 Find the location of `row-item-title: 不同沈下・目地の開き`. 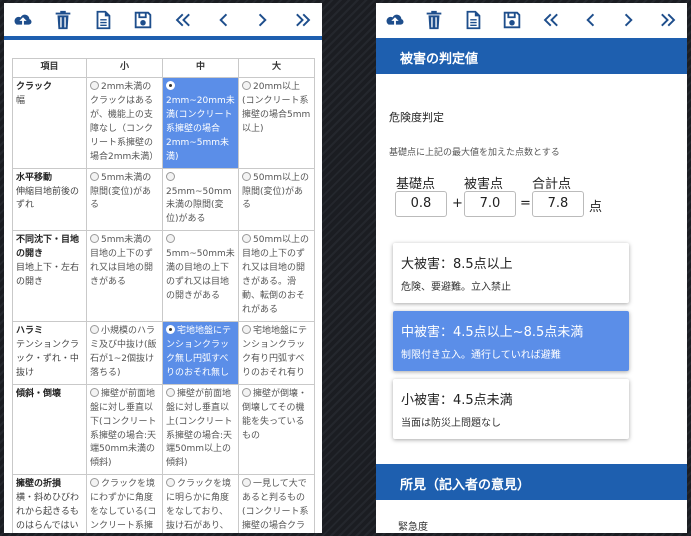

row-item-title: 不同沈下・目地の開き is located at coordinates (48, 247).